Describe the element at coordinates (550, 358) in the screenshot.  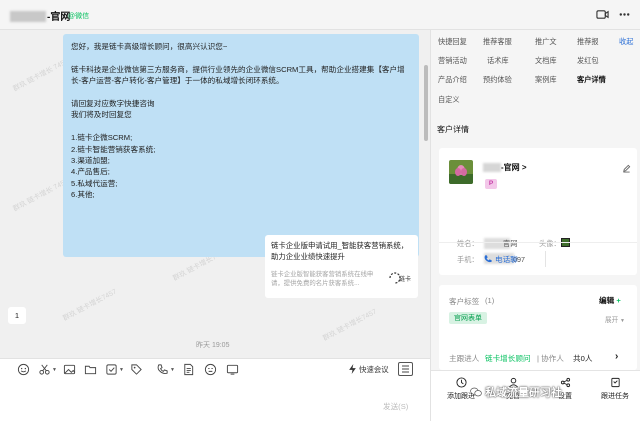
I see `collaborator-label: | 协作人` at that location.